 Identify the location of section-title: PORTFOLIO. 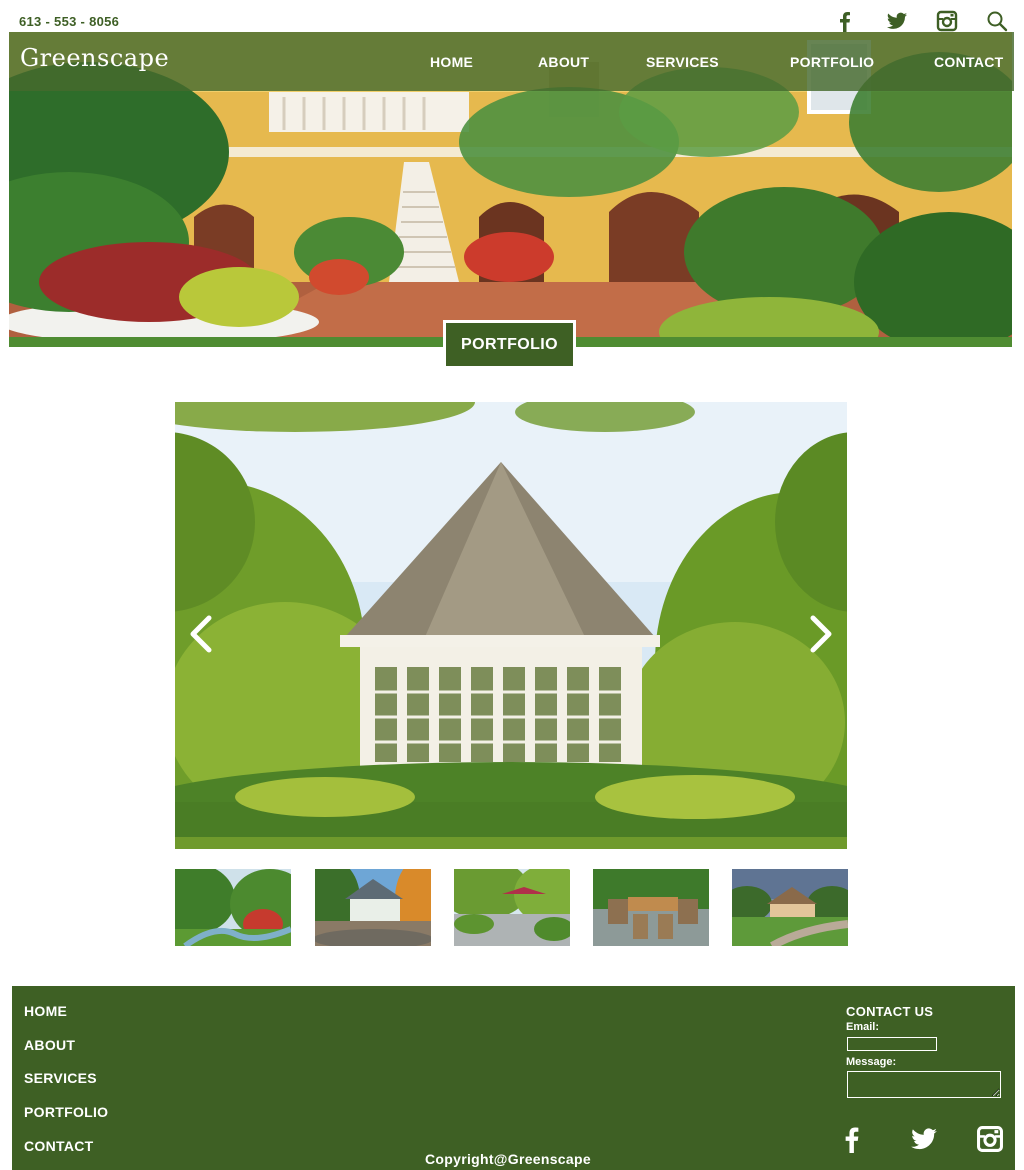
(509, 344).